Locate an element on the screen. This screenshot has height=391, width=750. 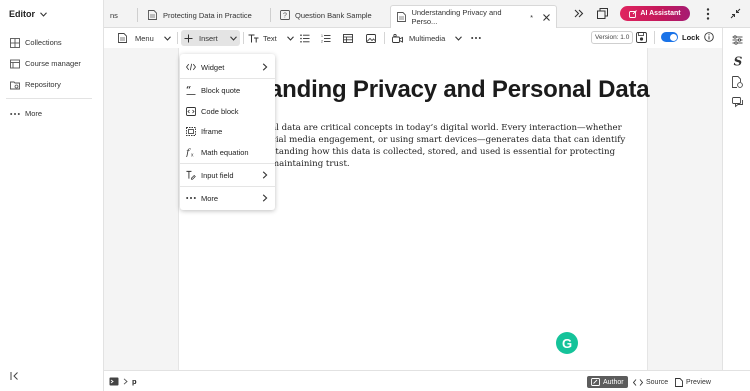
collapse-sidebar-icon is located at coordinates (15, 376).